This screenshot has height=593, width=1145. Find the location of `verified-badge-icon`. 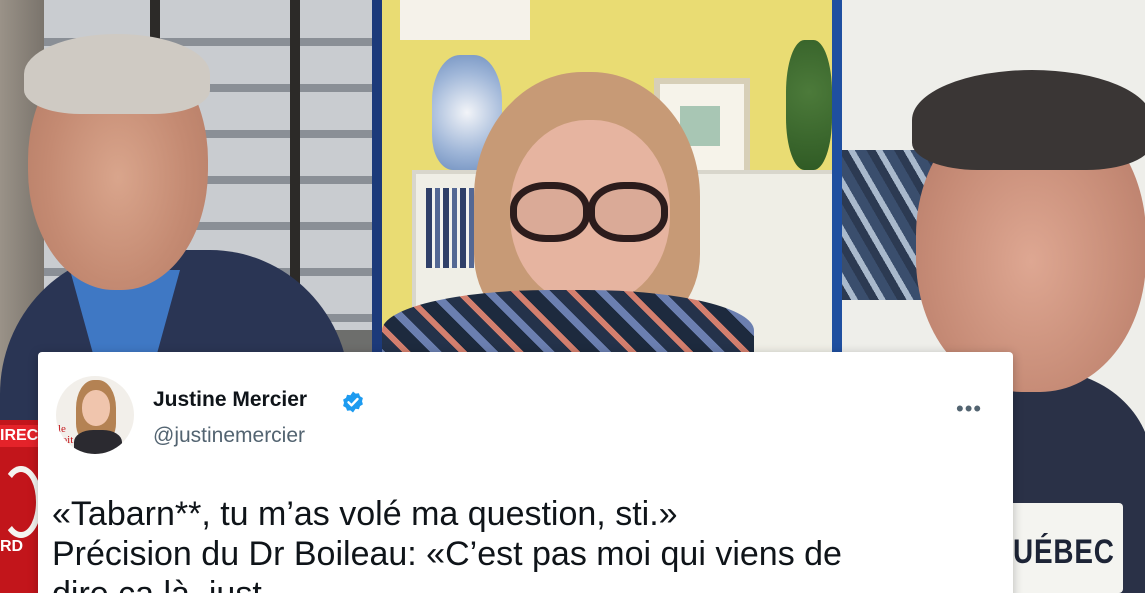

verified-badge-icon is located at coordinates (353, 402).